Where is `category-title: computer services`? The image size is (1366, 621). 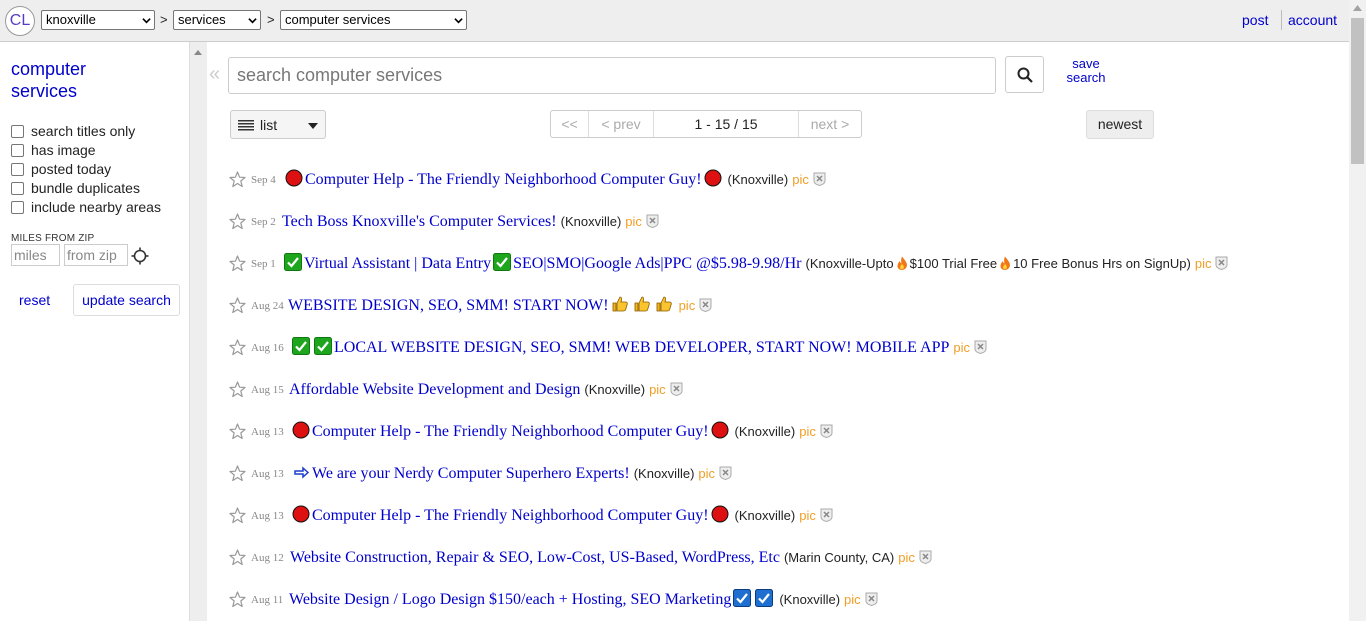
category-title: computer services is located at coordinates (96, 80).